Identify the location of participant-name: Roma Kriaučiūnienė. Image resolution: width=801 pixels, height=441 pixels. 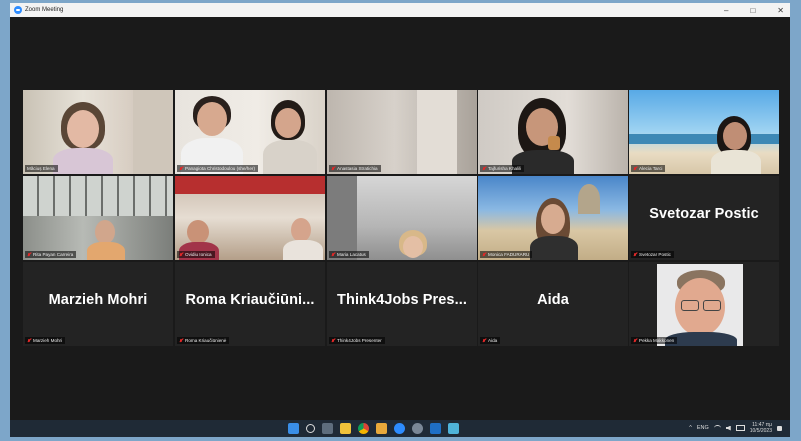
(206, 340).